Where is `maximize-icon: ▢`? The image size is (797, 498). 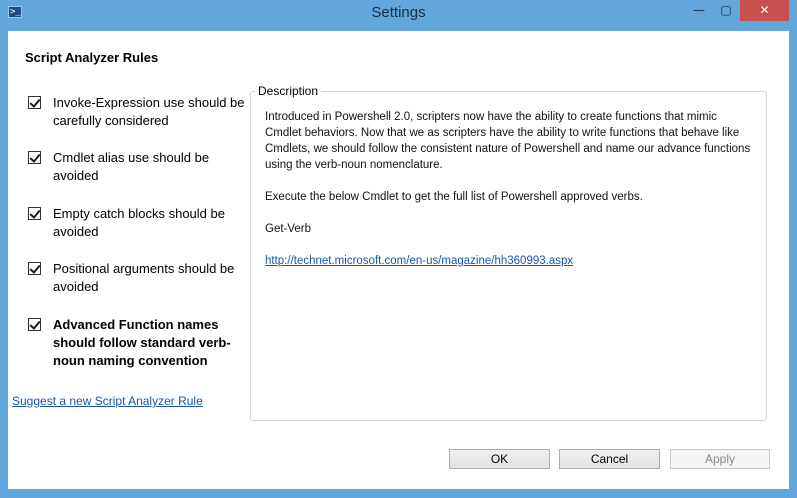 maximize-icon: ▢ is located at coordinates (726, 10).